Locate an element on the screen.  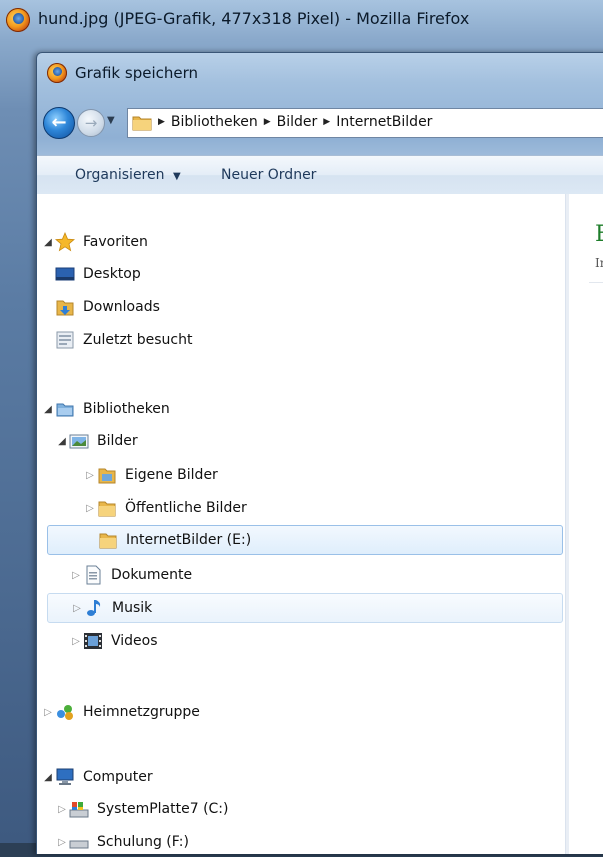
breadcrumb-item-internetbilder: InternetBilder is located at coordinates (384, 122).